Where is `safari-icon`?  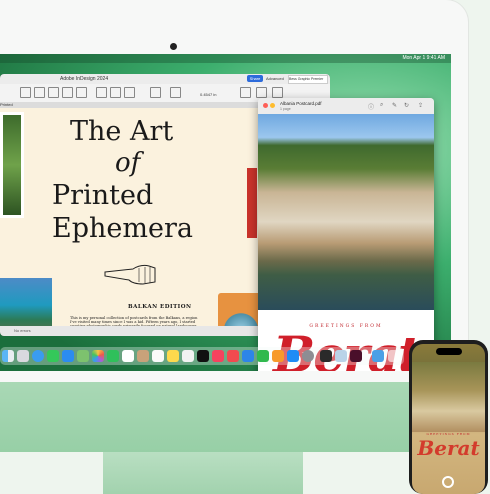
safari-icon is located at coordinates (38, 356).